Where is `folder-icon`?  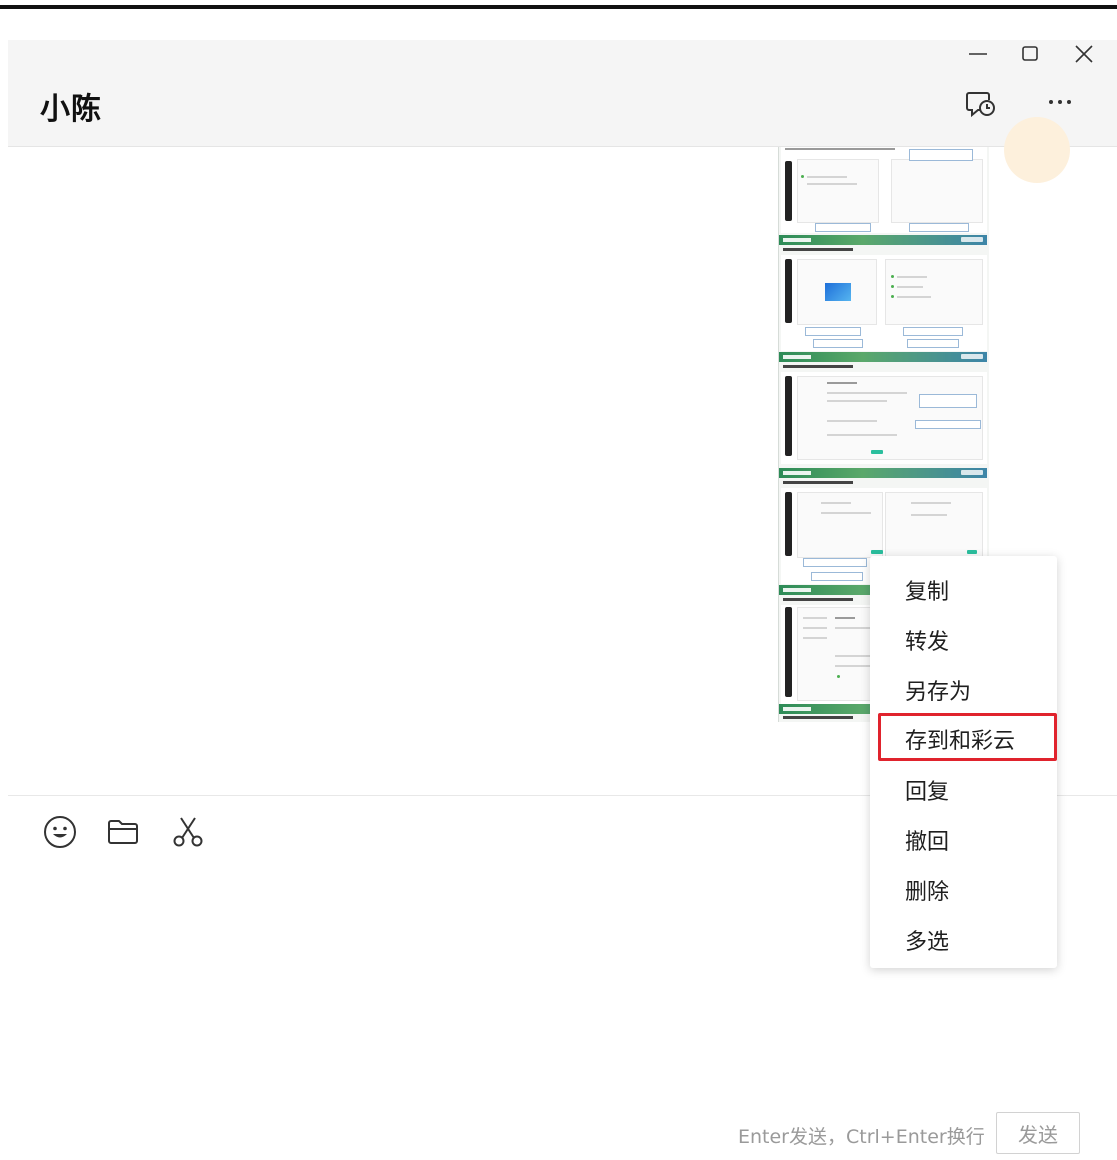 folder-icon is located at coordinates (123, 832).